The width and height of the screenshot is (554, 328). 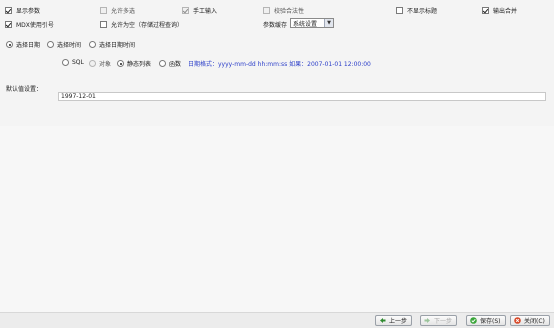 What do you see at coordinates (517, 320) in the screenshot?
I see `close-icon` at bounding box center [517, 320].